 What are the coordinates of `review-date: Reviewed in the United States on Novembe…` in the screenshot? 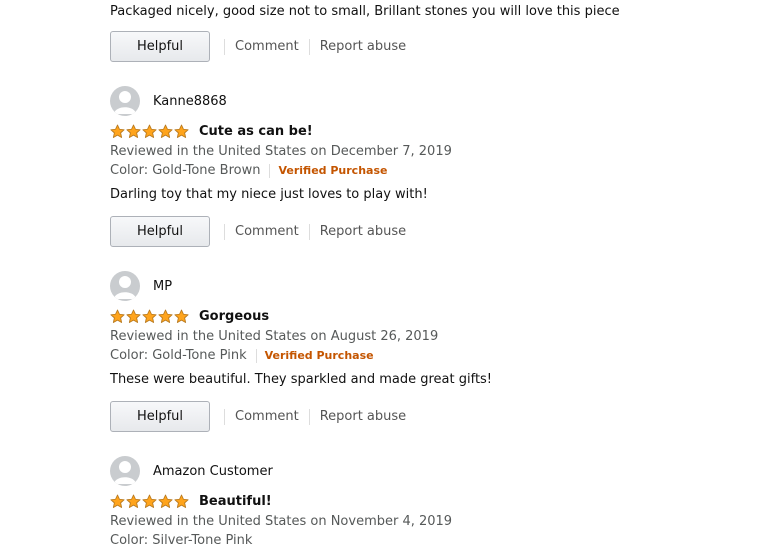 It's located at (281, 521).